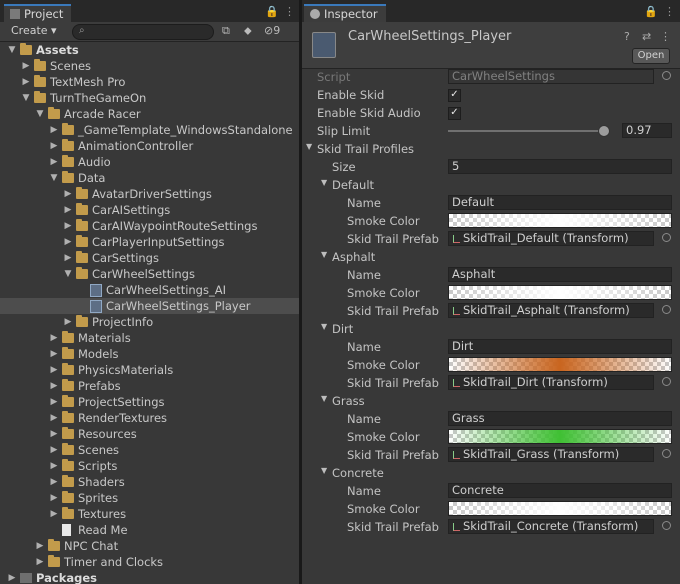  I want to click on tree-row: ▶ Sprites, so click(149, 498).